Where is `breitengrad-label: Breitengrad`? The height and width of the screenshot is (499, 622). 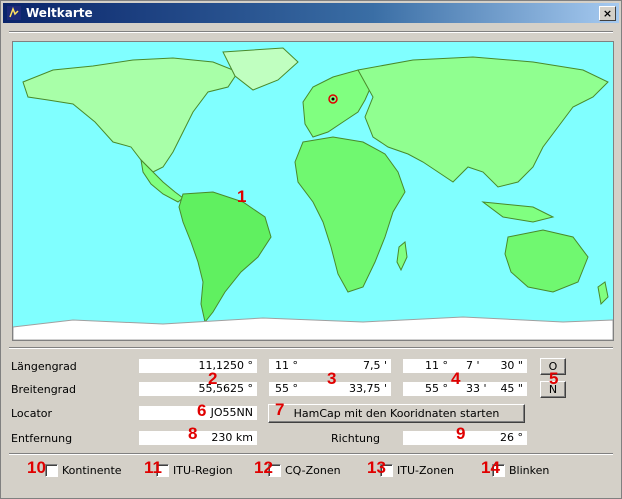
breitengrad-label: Breitengrad is located at coordinates (43, 389).